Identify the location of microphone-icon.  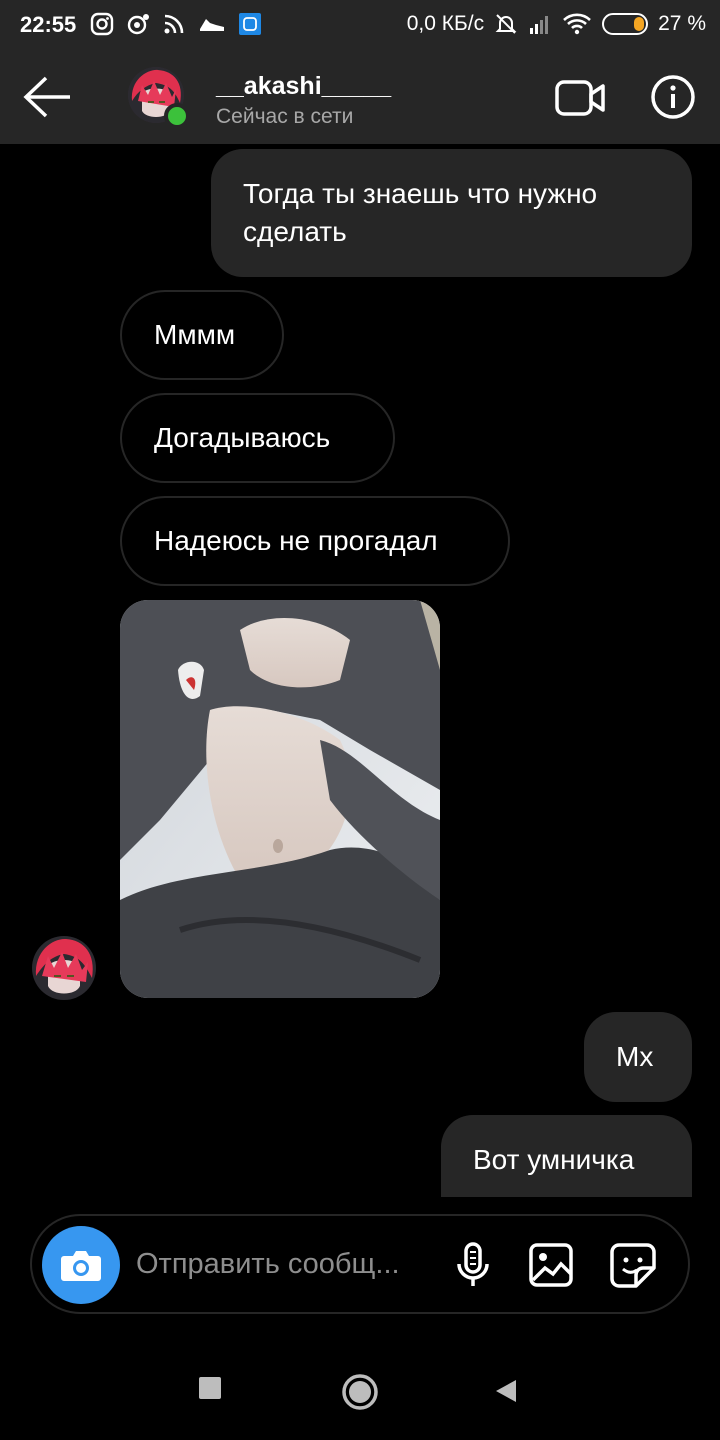
(473, 1265).